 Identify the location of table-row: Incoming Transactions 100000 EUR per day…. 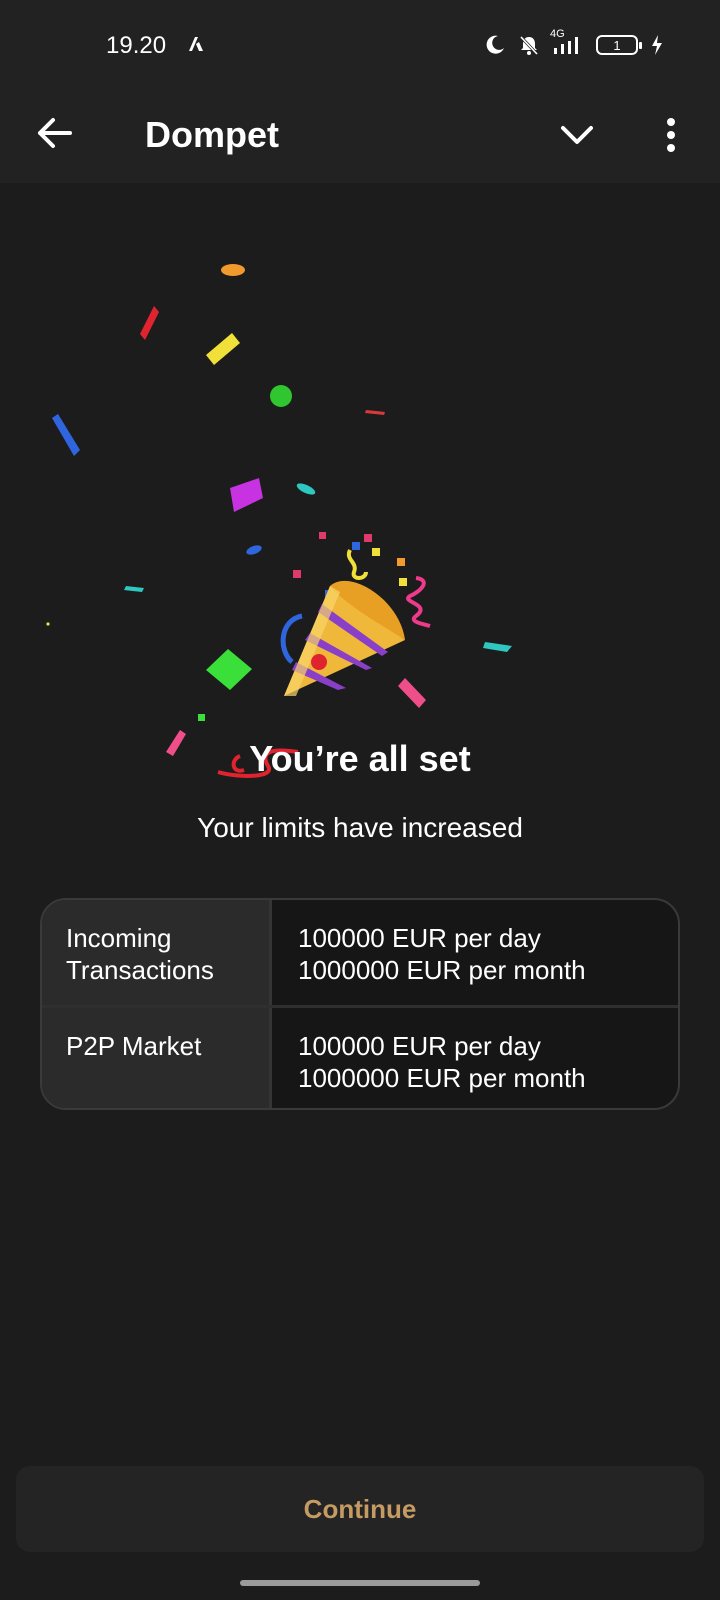
(360, 952).